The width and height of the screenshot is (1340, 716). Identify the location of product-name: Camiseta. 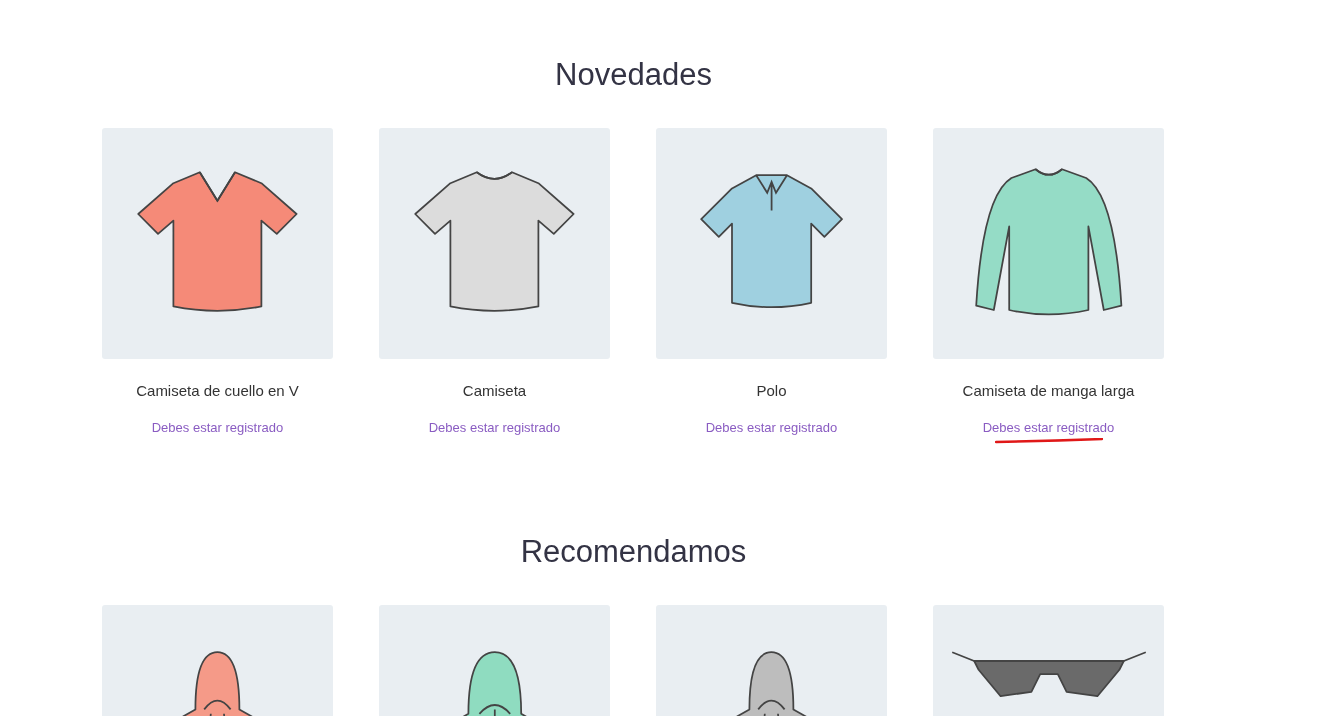
(494, 391).